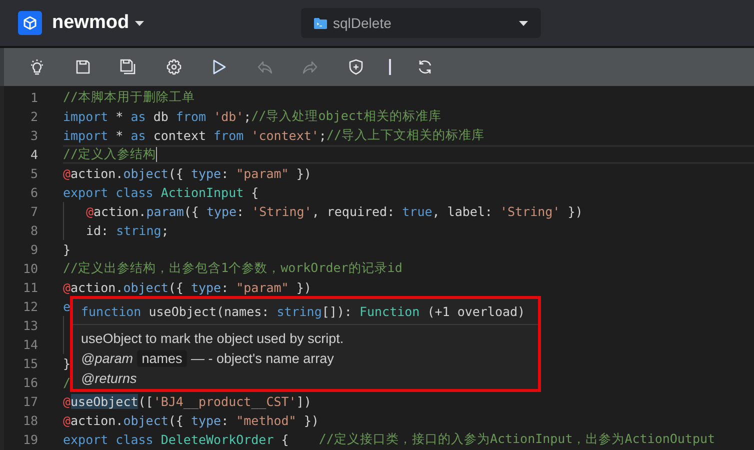 Image resolution: width=754 pixels, height=450 pixels. I want to click on file-name: sqlDelete, so click(362, 23).